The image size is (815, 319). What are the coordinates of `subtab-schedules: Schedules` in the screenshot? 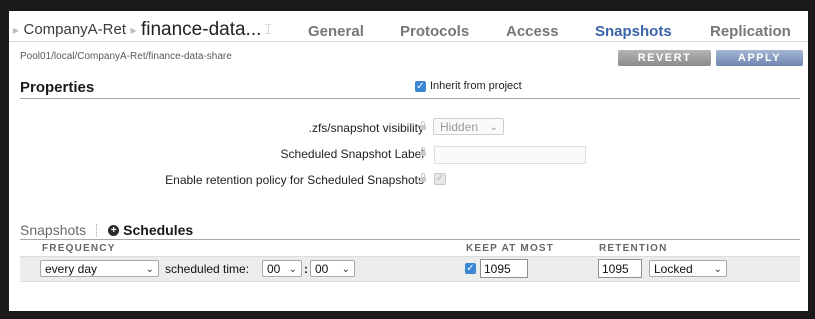 It's located at (158, 230).